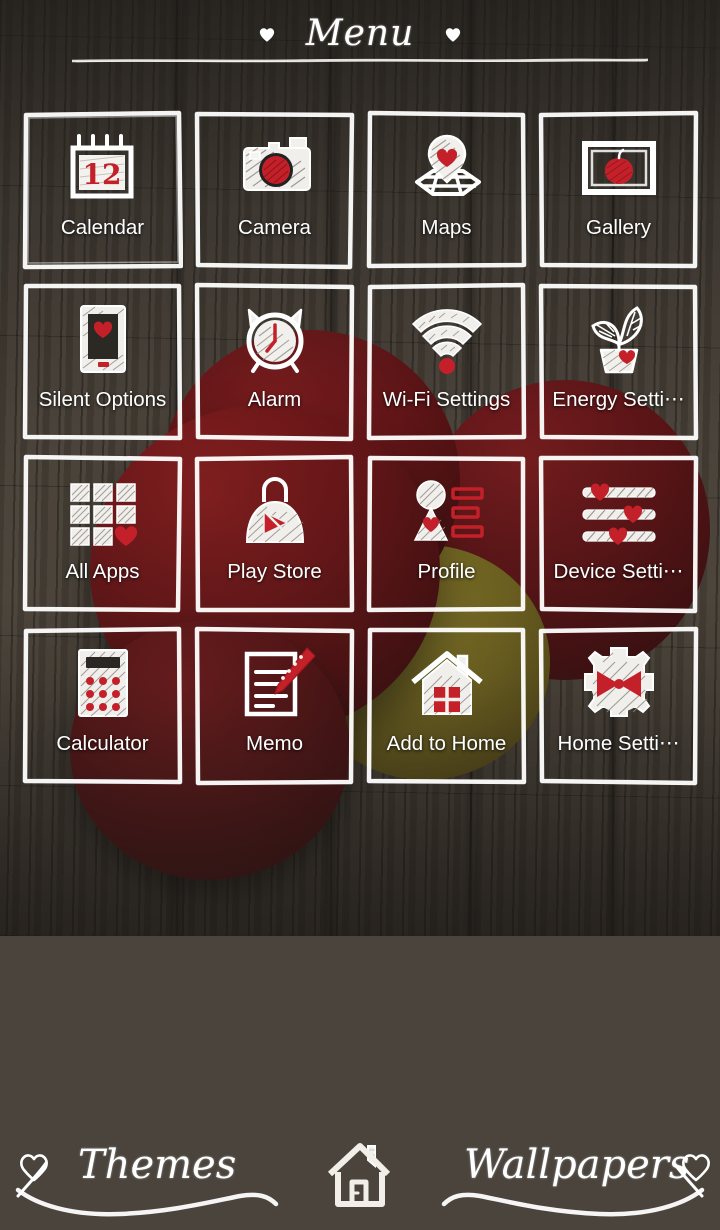 This screenshot has height=1230, width=720. I want to click on app-tile-play-store: Play Store, so click(274, 534).